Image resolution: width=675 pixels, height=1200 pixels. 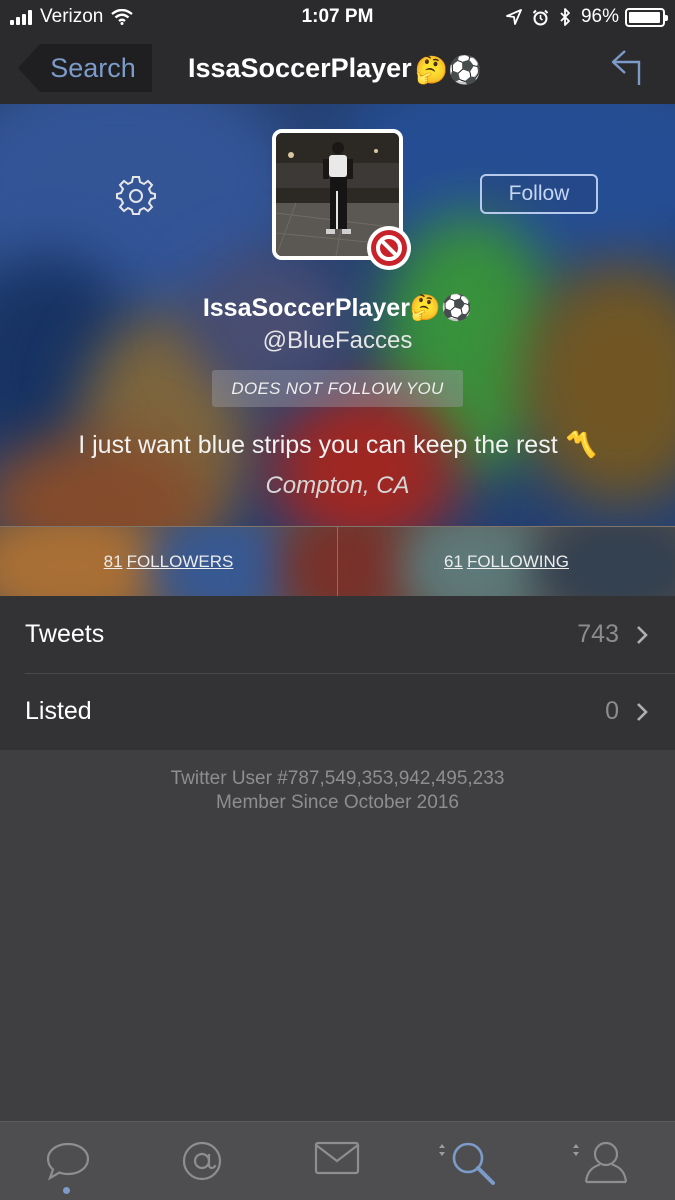 What do you see at coordinates (136, 196) in the screenshot?
I see `gear-icon` at bounding box center [136, 196].